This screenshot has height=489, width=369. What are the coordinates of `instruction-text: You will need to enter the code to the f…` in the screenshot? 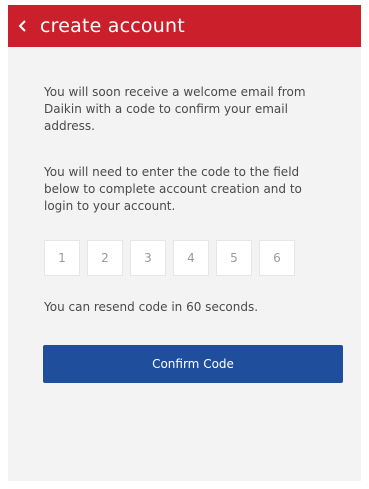 It's located at (173, 189).